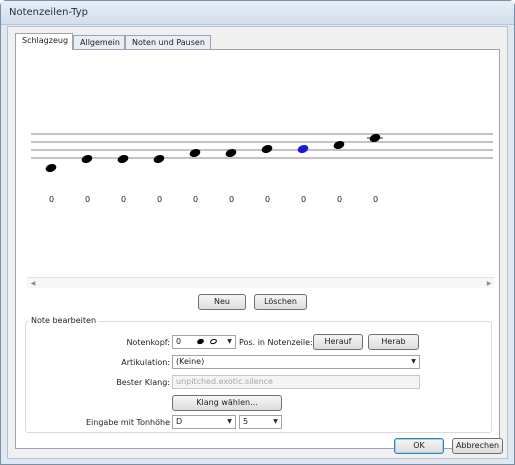  Describe the element at coordinates (179, 341) in the screenshot. I see `notehead-value: 0` at that location.